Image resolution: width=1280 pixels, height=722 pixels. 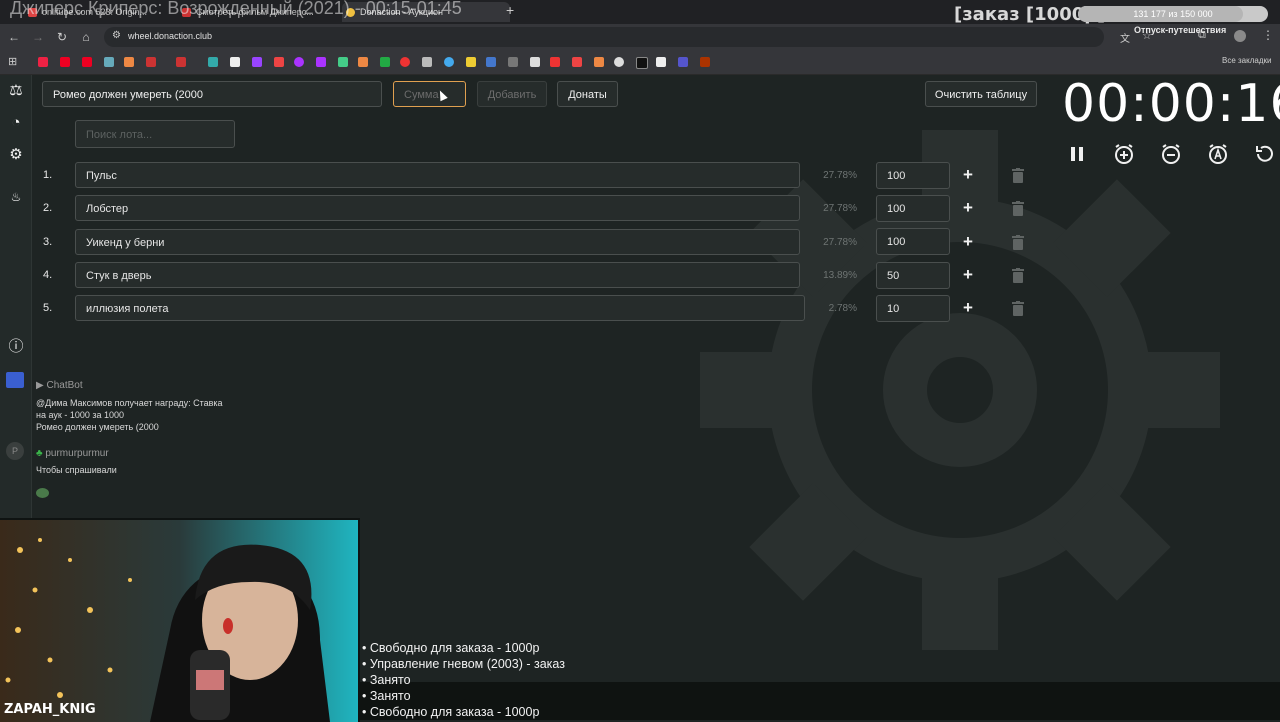 I want to click on lot-name-input: Ромео должен умереть (2000, so click(x=212, y=94).